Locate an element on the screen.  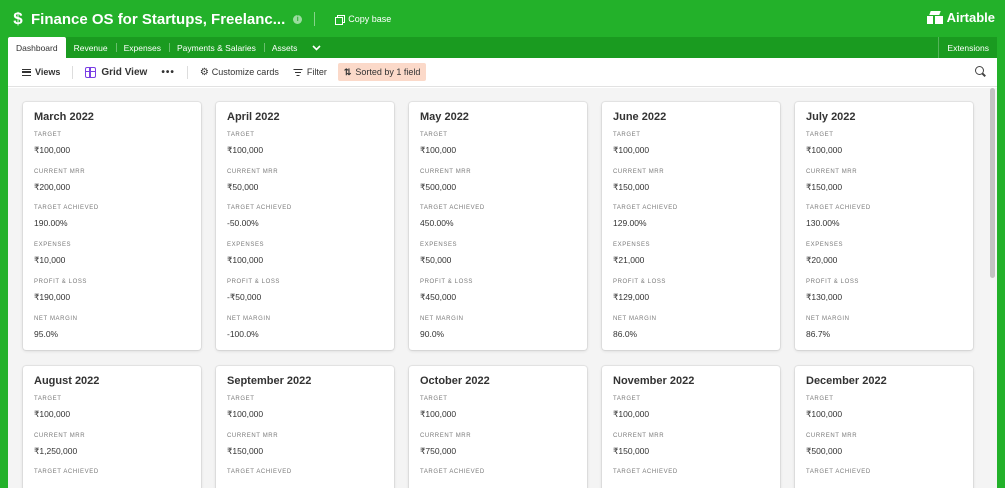
tab-dashboard: Dashboard is located at coordinates (37, 47).